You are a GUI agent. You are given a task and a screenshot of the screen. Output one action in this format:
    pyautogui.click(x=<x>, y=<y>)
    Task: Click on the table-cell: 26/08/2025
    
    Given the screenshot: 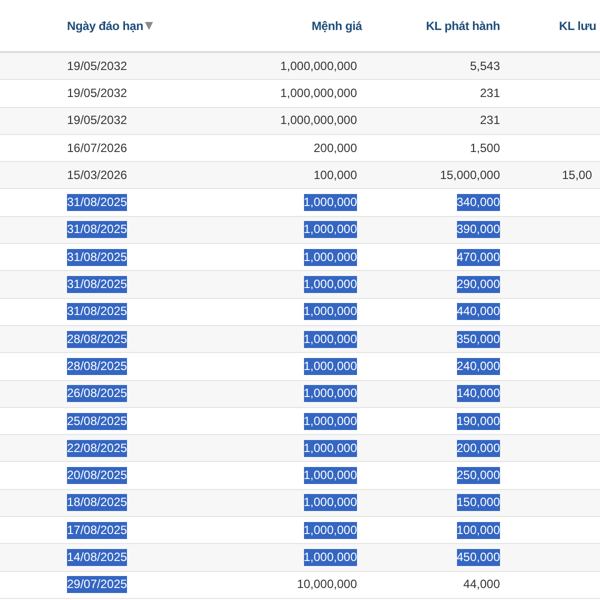 What is the action you would take?
    pyautogui.click(x=97, y=393)
    